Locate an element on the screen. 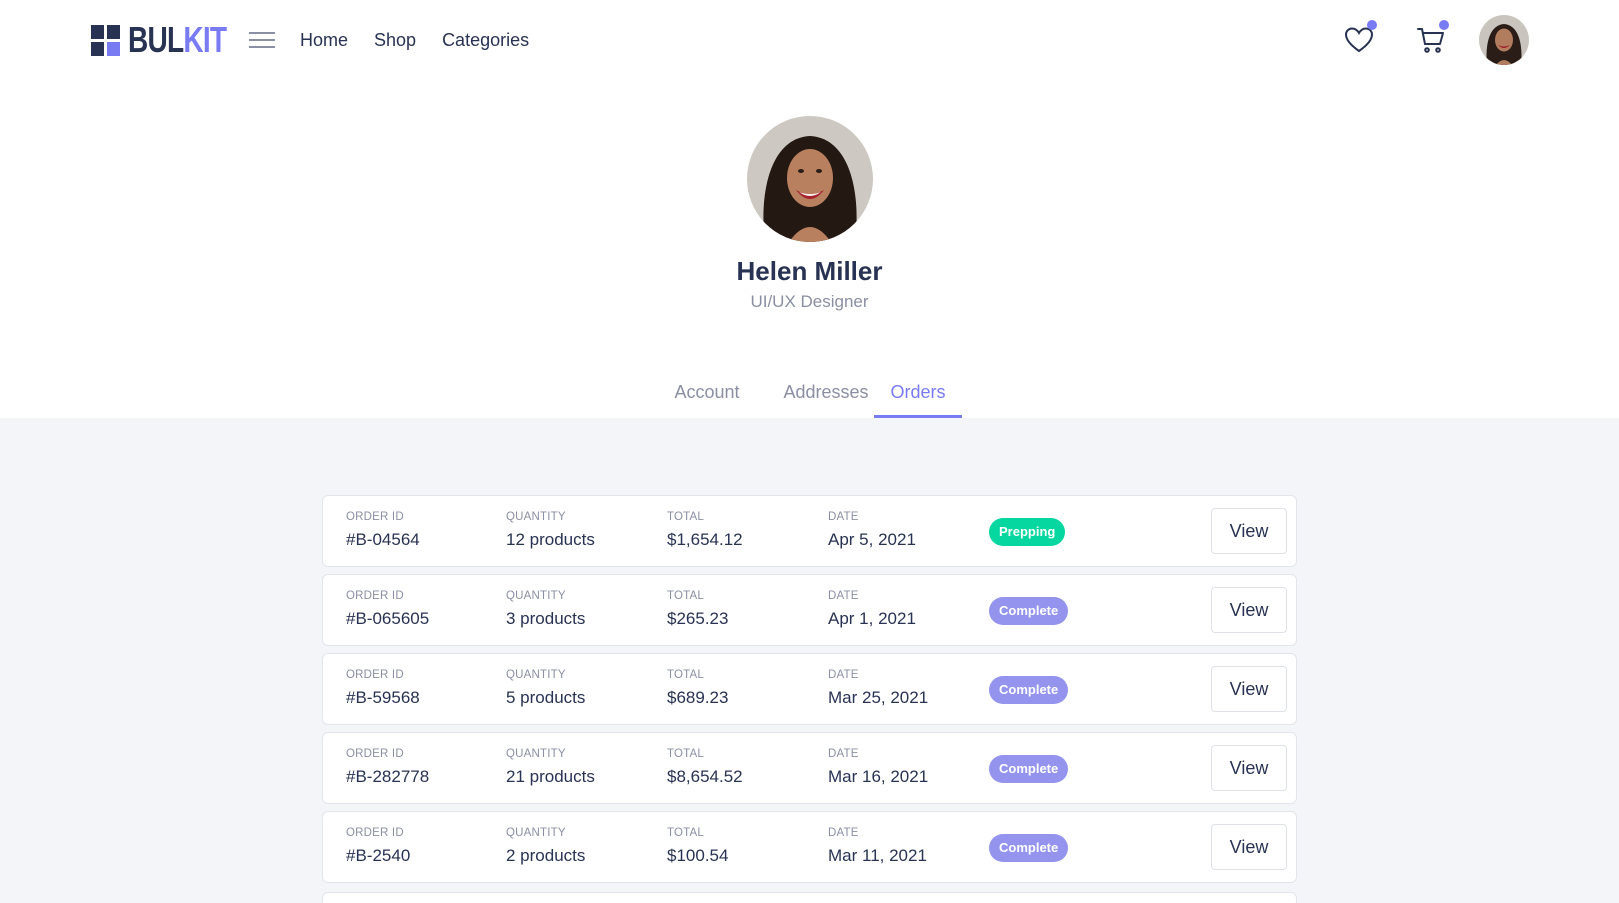 The width and height of the screenshot is (1619, 903). order-total: $689.23 is located at coordinates (698, 697).